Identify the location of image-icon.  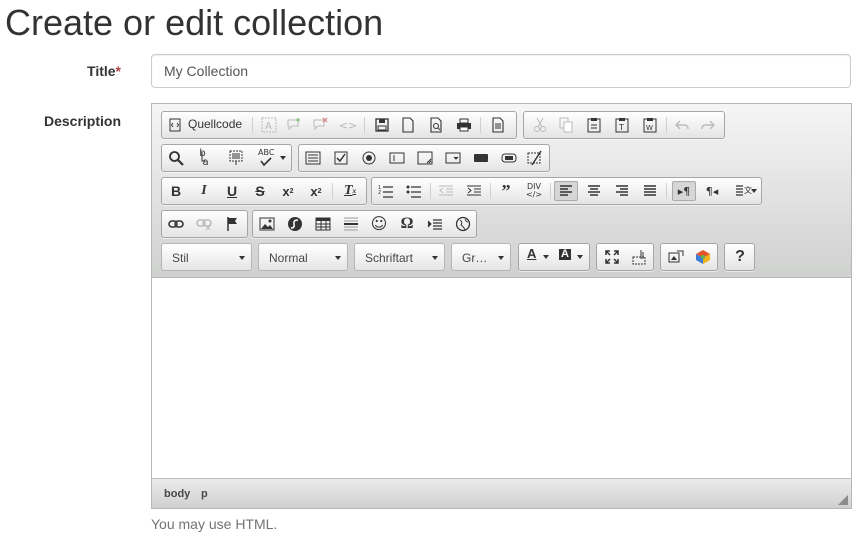
(267, 224).